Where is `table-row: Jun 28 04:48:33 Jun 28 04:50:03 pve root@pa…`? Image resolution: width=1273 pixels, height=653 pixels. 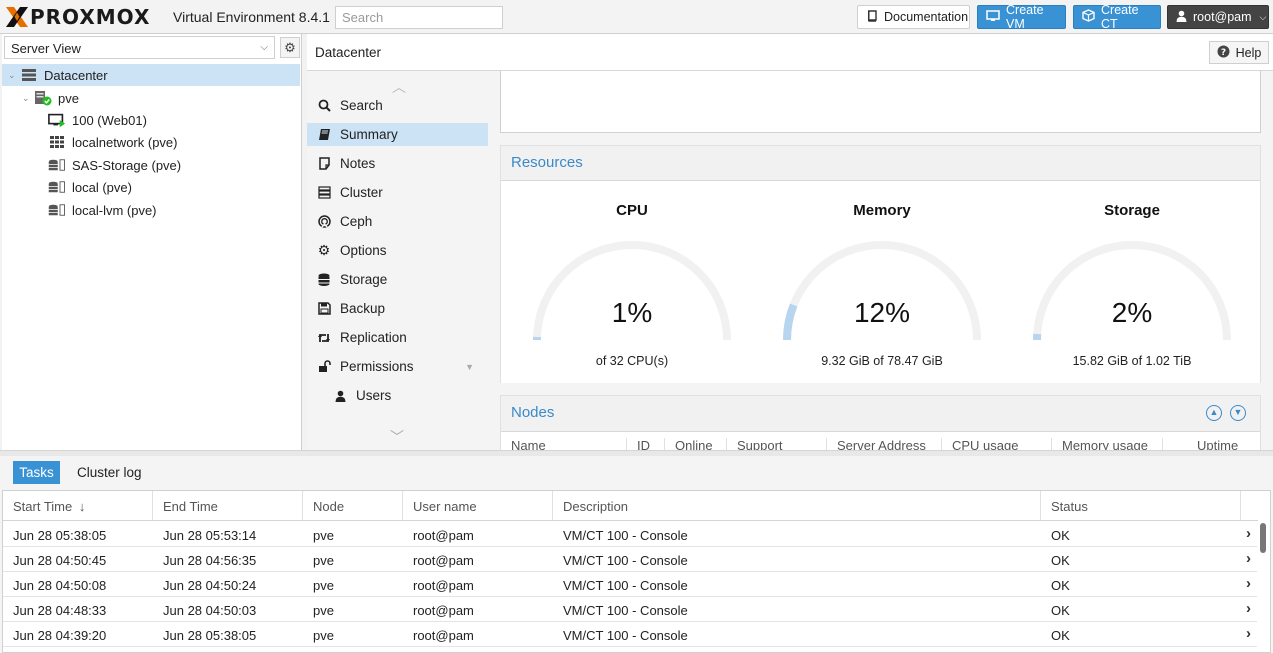 table-row: Jun 28 04:48:33 Jun 28 04:50:03 pve root@pa… is located at coordinates (630, 609).